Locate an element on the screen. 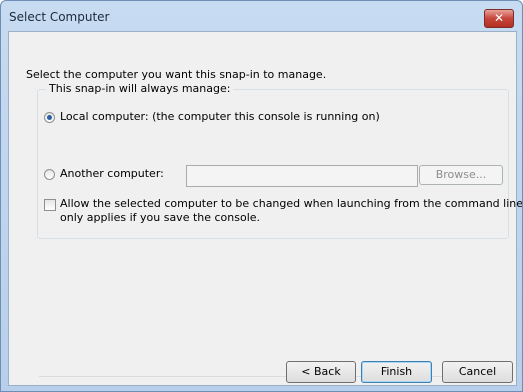  another-computer-radio is located at coordinates (49, 174).